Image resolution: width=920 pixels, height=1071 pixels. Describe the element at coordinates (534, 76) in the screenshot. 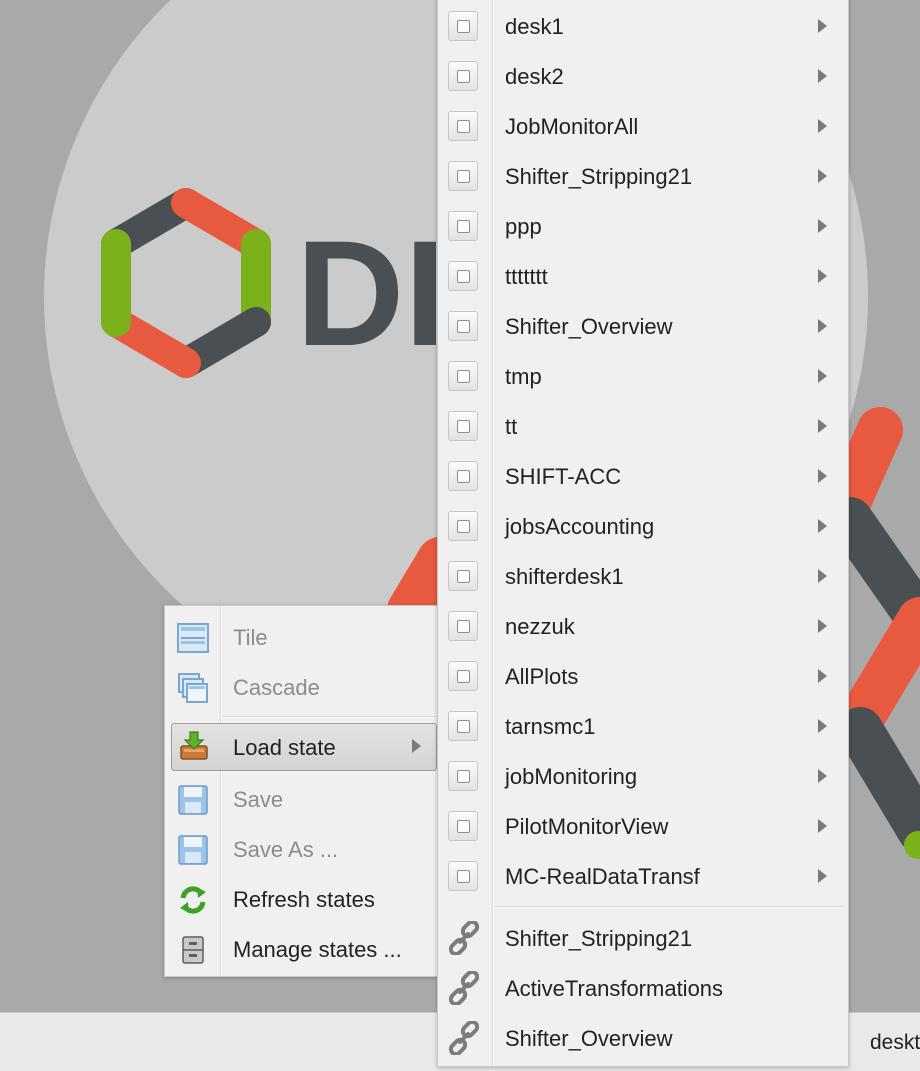

I see `state-label: desk2` at that location.